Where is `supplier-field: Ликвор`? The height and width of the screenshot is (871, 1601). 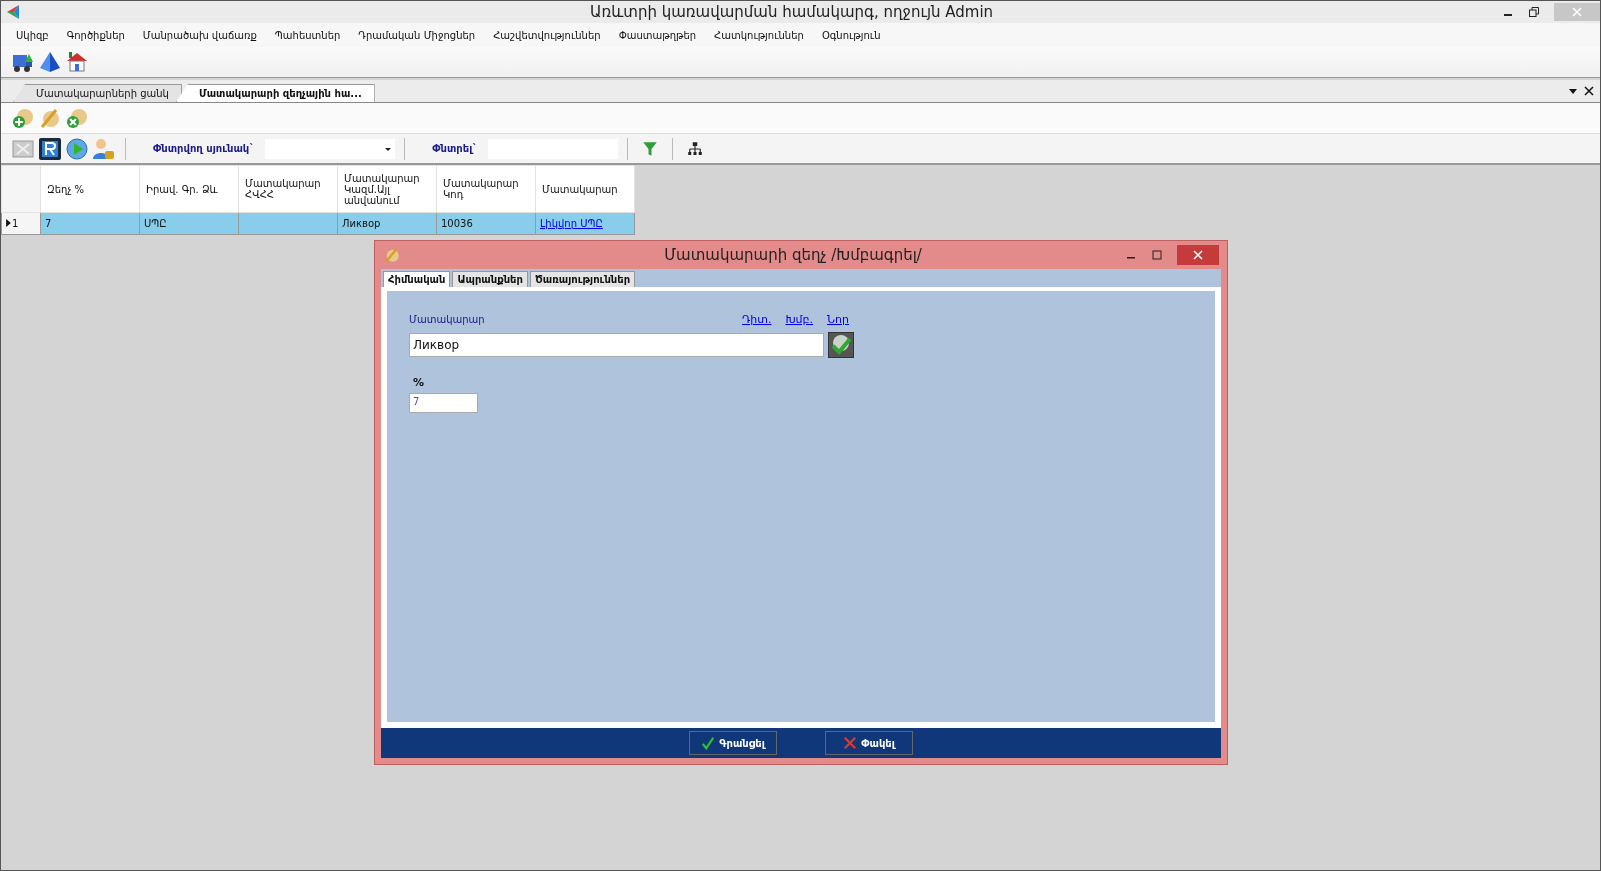
supplier-field: Ликвор is located at coordinates (616, 345).